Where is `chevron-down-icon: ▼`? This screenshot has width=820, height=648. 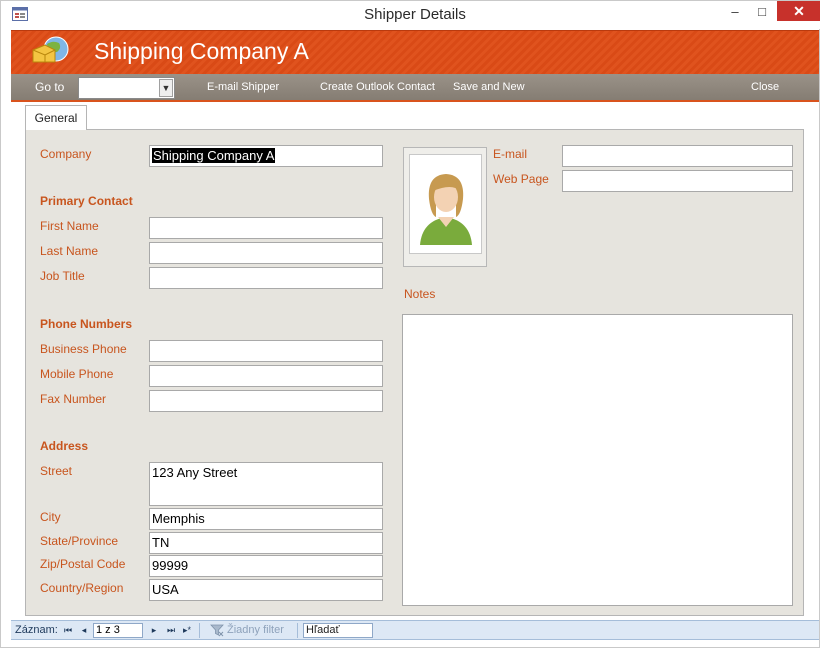
chevron-down-icon: ▼ is located at coordinates (166, 88).